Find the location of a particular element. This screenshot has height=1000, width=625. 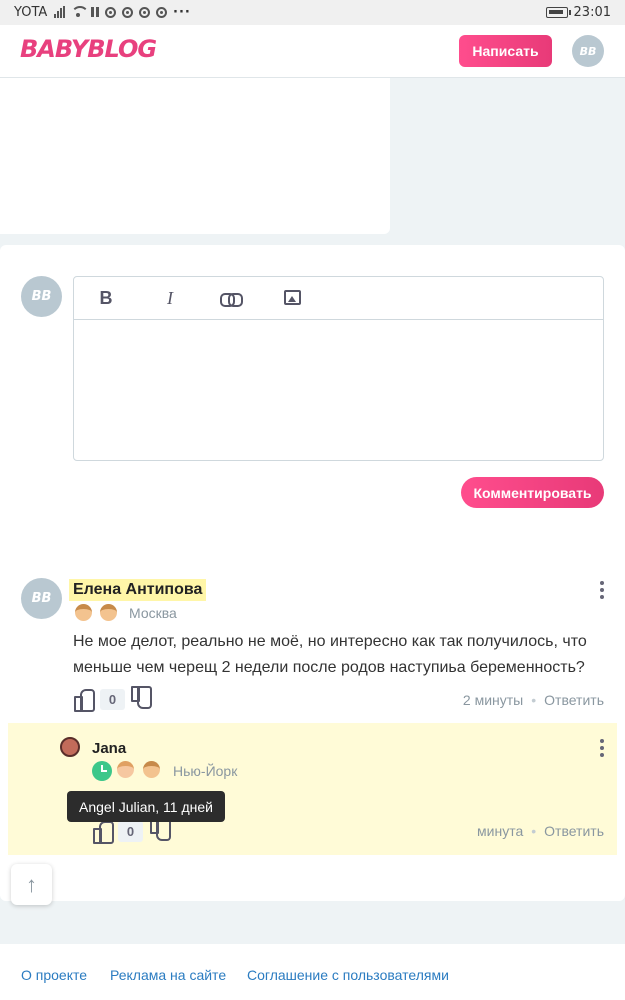

link-icon is located at coordinates (231, 300).